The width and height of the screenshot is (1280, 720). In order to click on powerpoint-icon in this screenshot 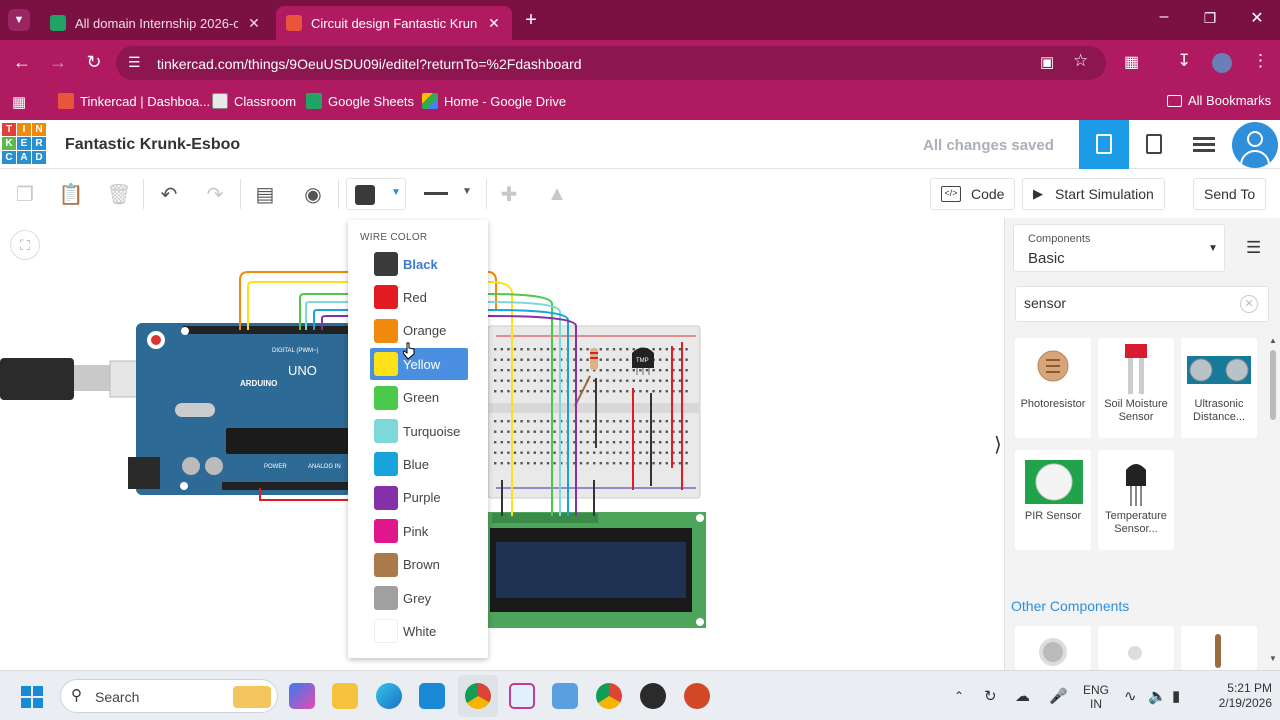, I will do `click(697, 696)`.